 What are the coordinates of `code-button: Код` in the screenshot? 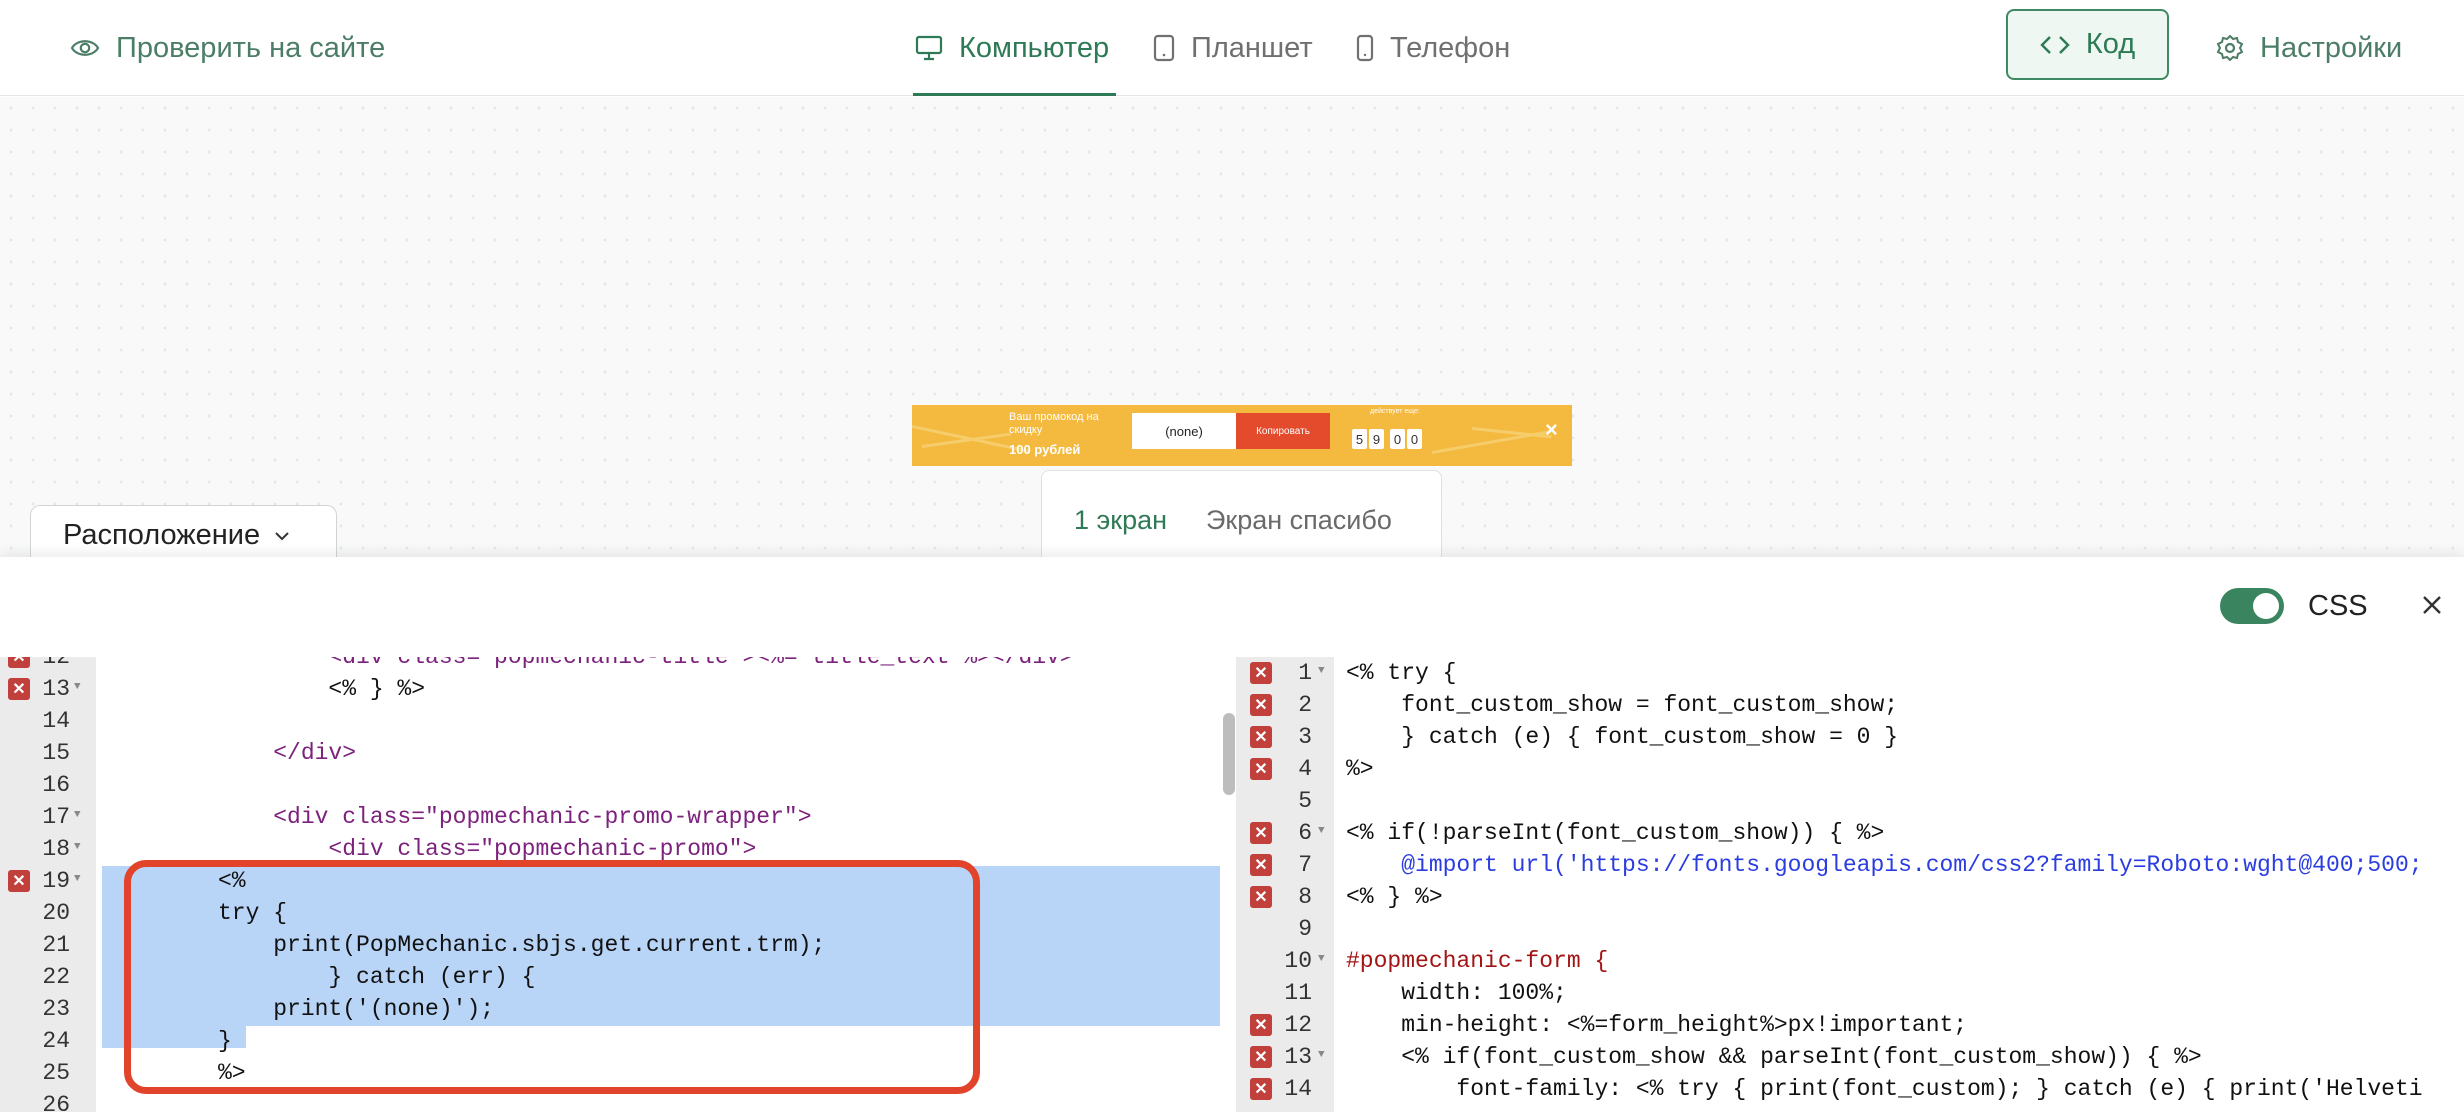 It's located at (2087, 44).